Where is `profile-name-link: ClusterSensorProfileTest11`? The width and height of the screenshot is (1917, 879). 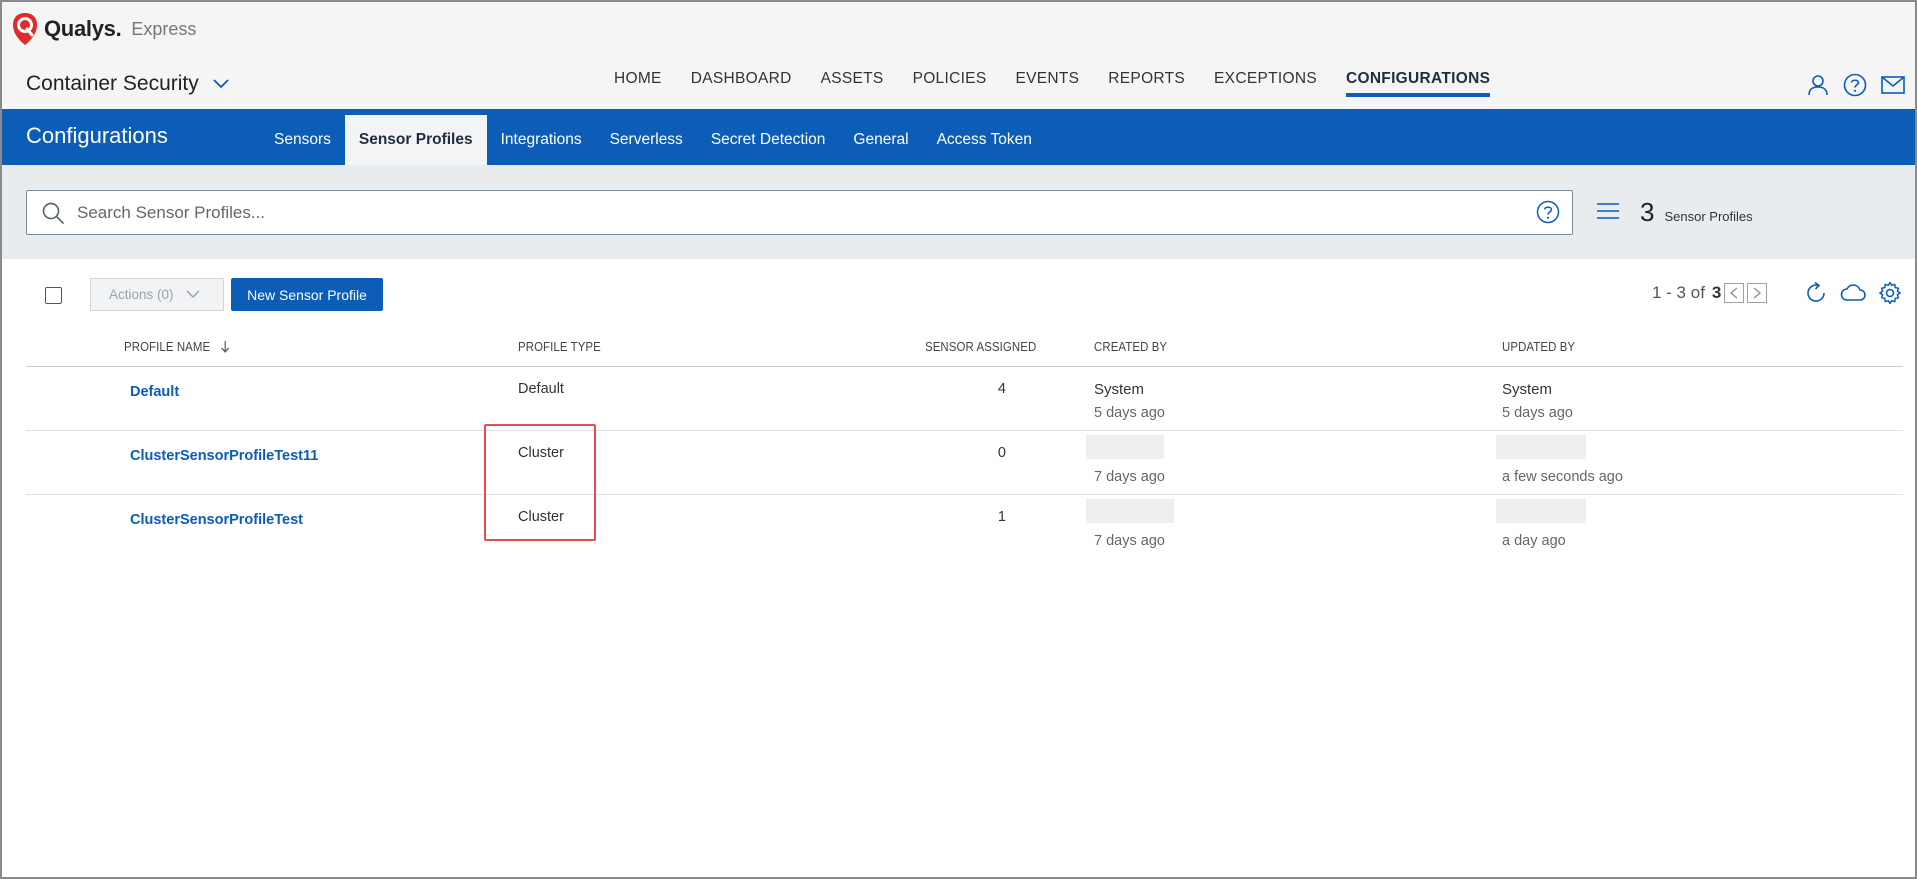
profile-name-link: ClusterSensorProfileTest11 is located at coordinates (224, 456).